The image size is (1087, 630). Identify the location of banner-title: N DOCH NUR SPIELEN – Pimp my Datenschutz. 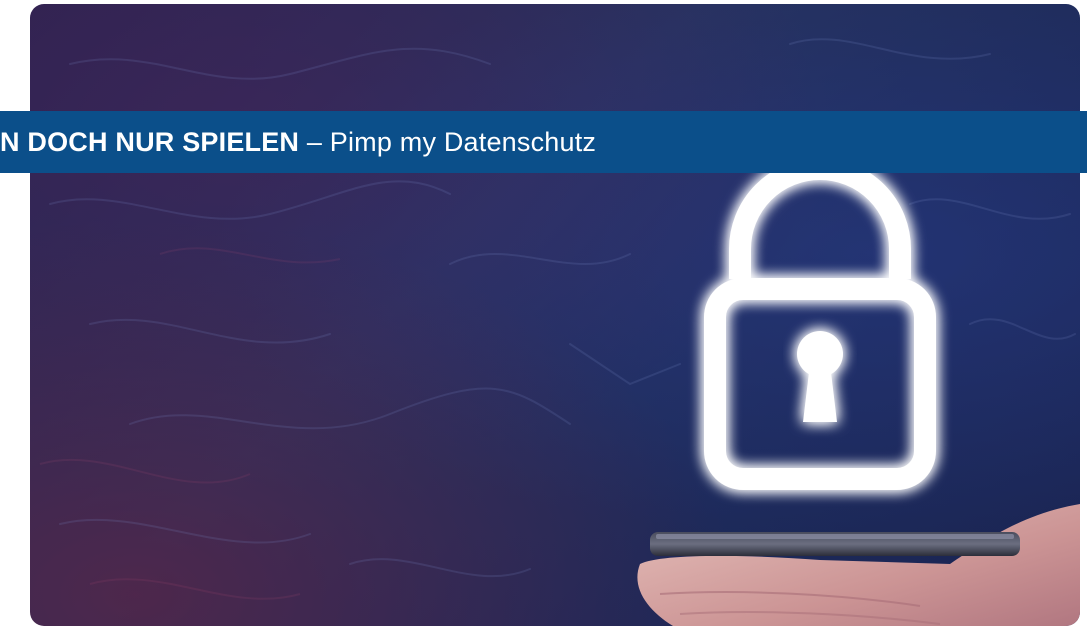
(298, 142).